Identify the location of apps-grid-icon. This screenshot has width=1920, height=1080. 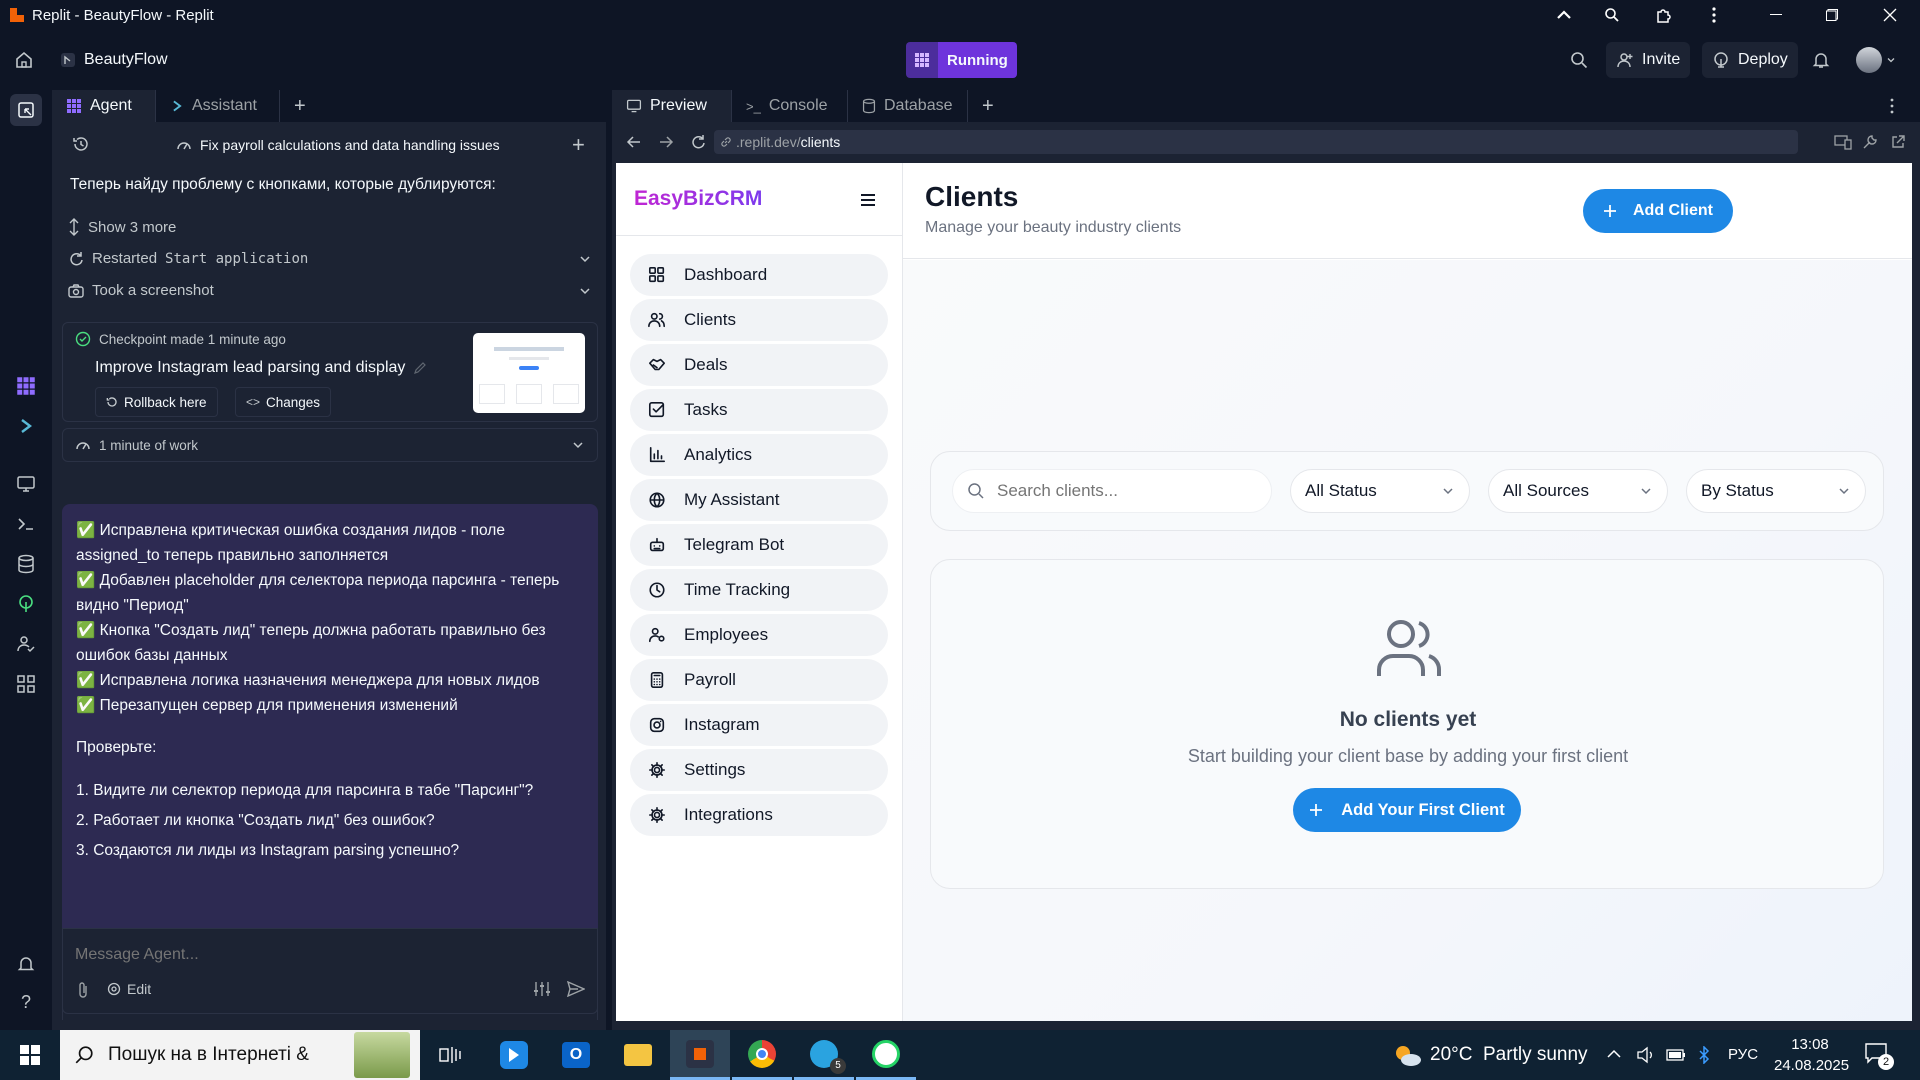
(26, 684).